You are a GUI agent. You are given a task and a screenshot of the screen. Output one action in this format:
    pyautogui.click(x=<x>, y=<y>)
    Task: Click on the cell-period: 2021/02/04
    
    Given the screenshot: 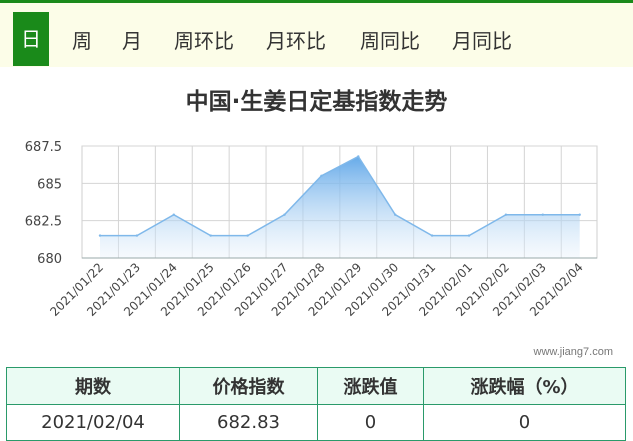 What is the action you would take?
    pyautogui.click(x=93, y=422)
    